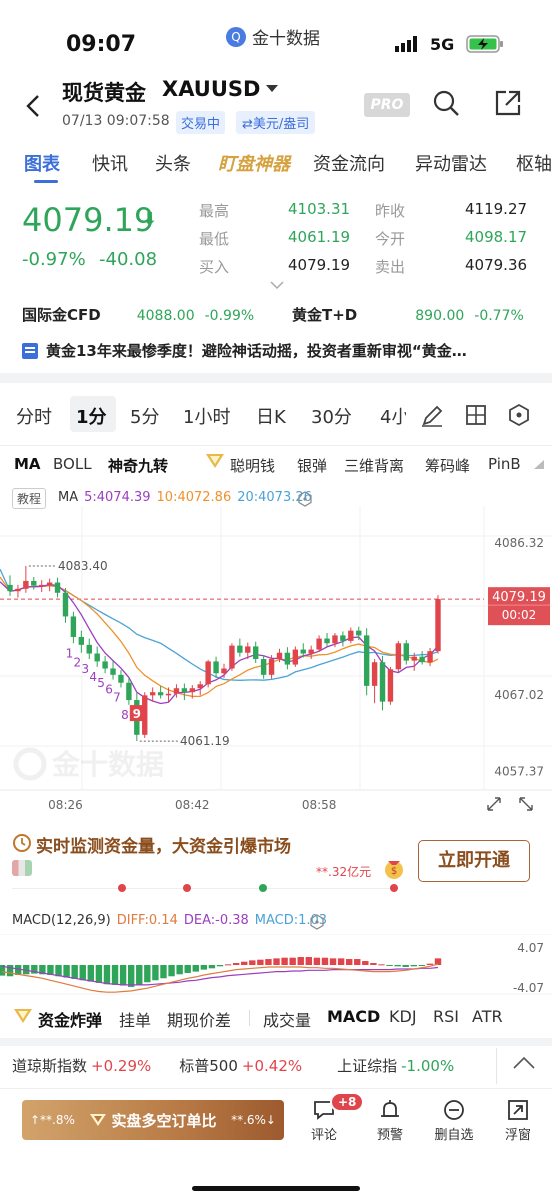  What do you see at coordinates (72, 464) in the screenshot?
I see `indicator-boll: BOLL` at bounding box center [72, 464].